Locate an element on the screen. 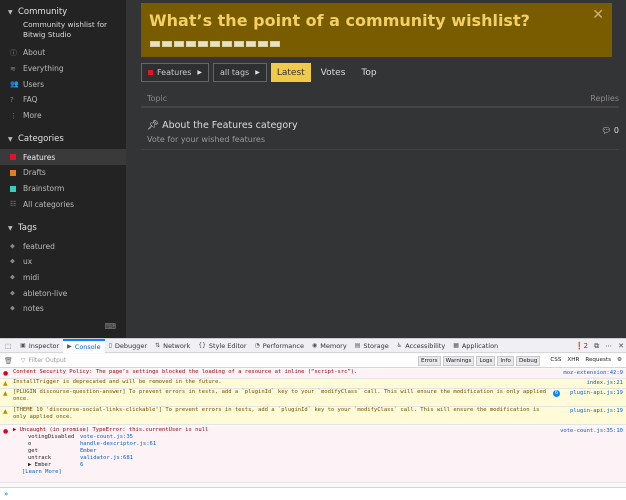 This screenshot has width=626, height=500. tab-latest: Latest is located at coordinates (290, 72).